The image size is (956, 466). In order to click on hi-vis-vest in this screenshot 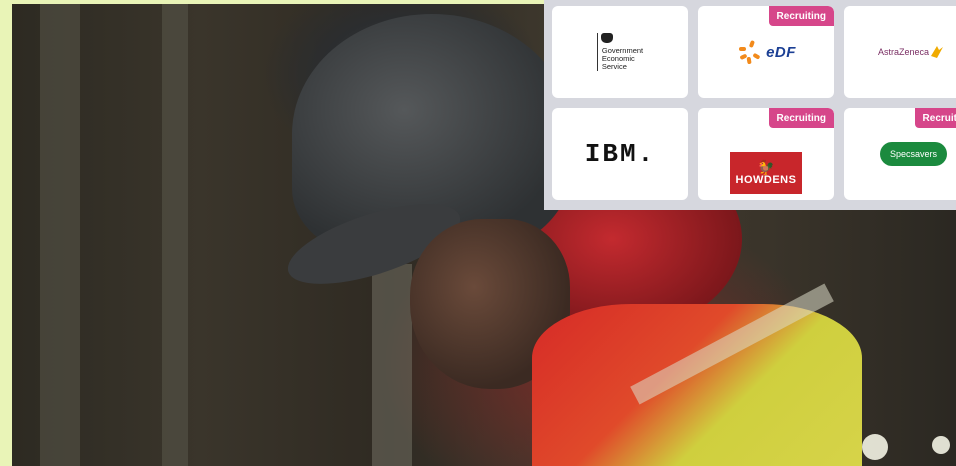, I will do `click(697, 385)`.